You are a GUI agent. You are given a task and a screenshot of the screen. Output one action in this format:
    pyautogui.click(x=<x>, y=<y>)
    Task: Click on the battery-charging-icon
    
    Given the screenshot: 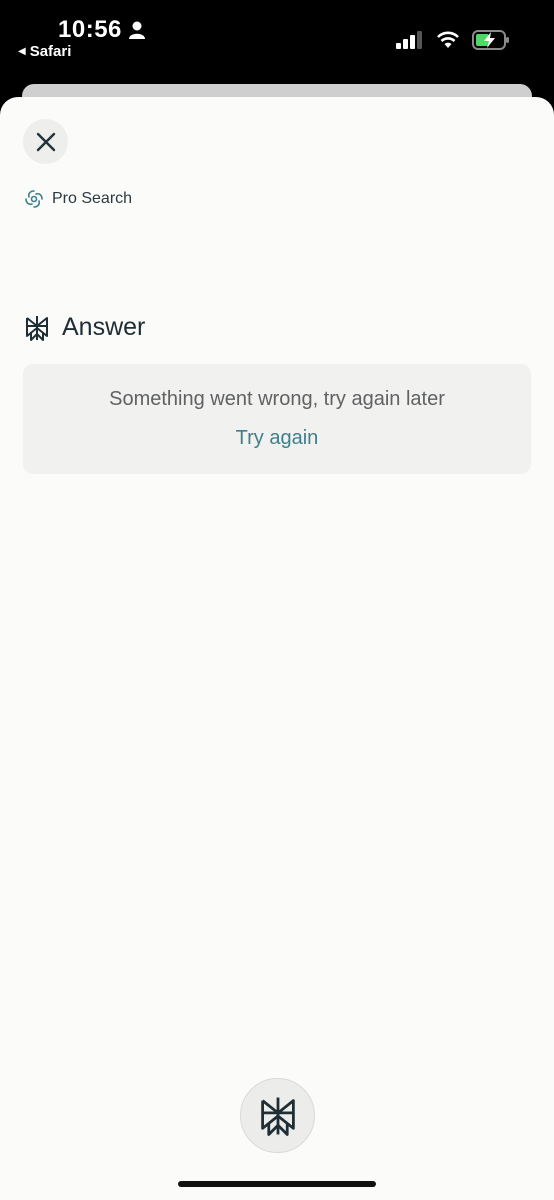 What is the action you would take?
    pyautogui.click(x=490, y=40)
    